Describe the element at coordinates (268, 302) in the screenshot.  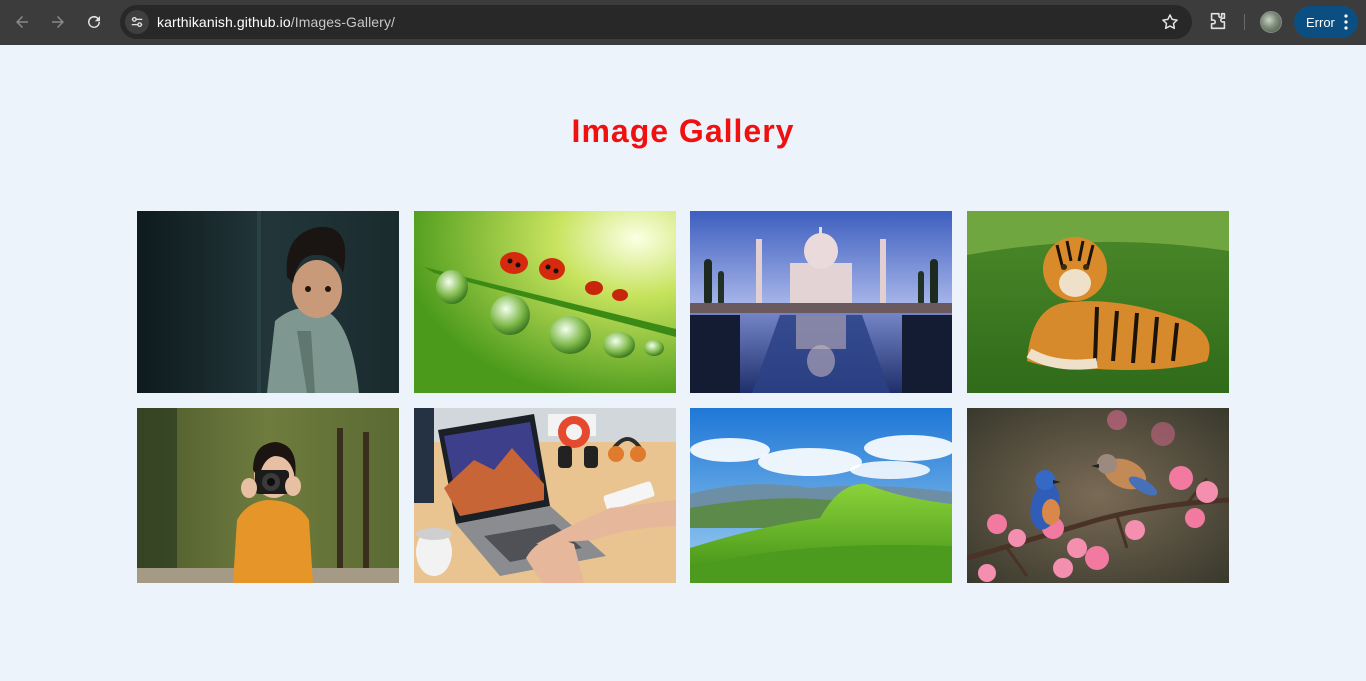
I see `gallery-image-child` at that location.